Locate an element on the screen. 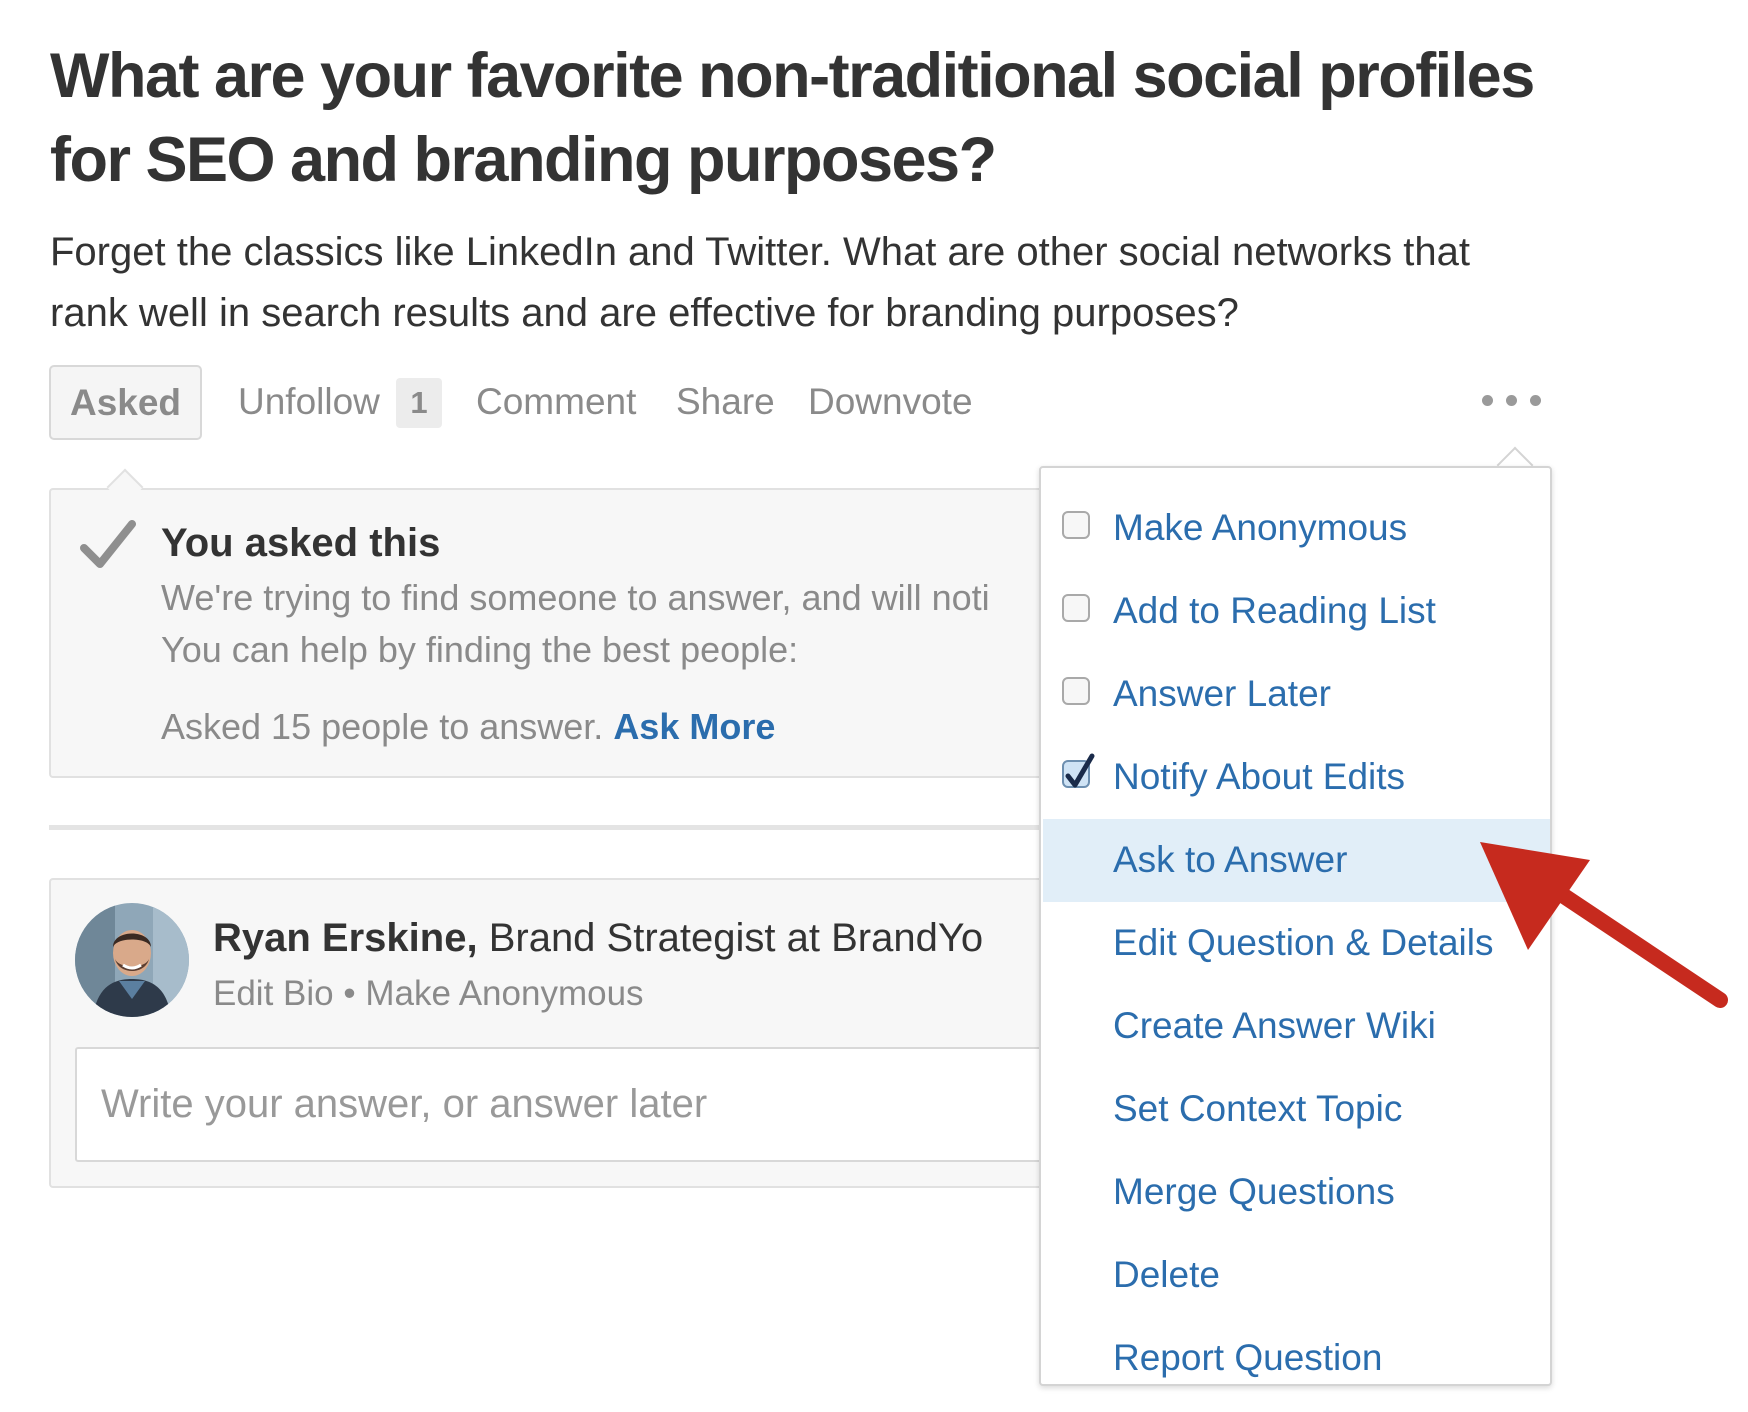 This screenshot has width=1748, height=1412. menu-item-delete: Delete is located at coordinates (1296, 1275).